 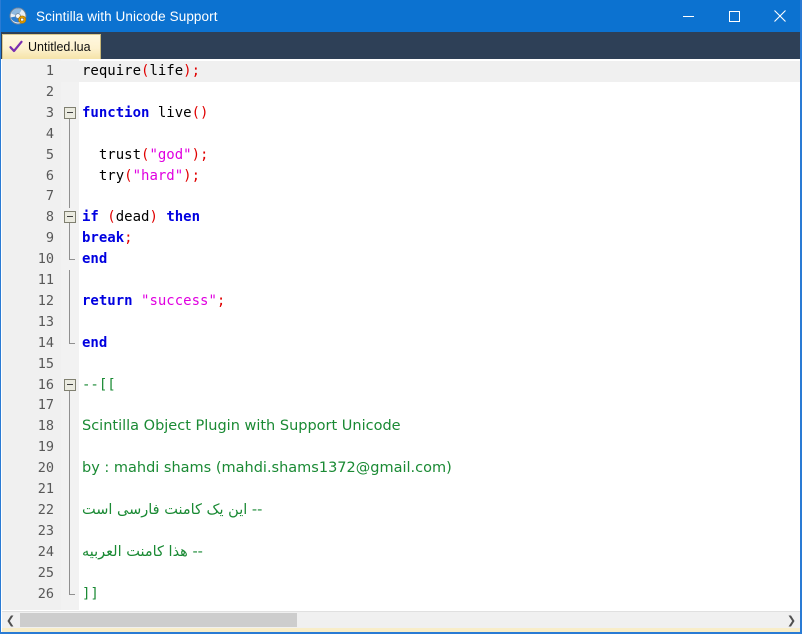 What do you see at coordinates (172, 509) in the screenshot?
I see `comment-text: -- این یک کامنت فارسی است` at bounding box center [172, 509].